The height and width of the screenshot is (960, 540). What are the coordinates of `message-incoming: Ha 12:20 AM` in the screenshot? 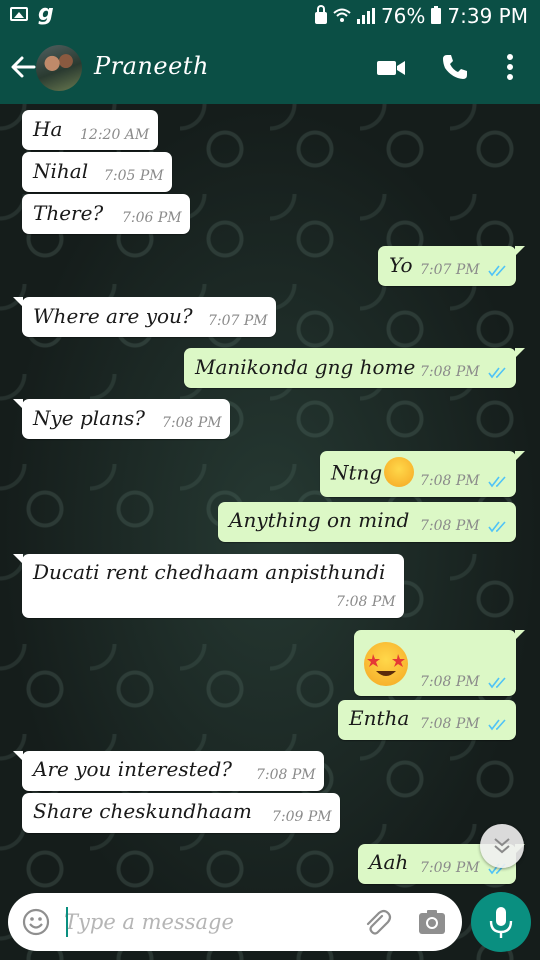 It's located at (90, 130).